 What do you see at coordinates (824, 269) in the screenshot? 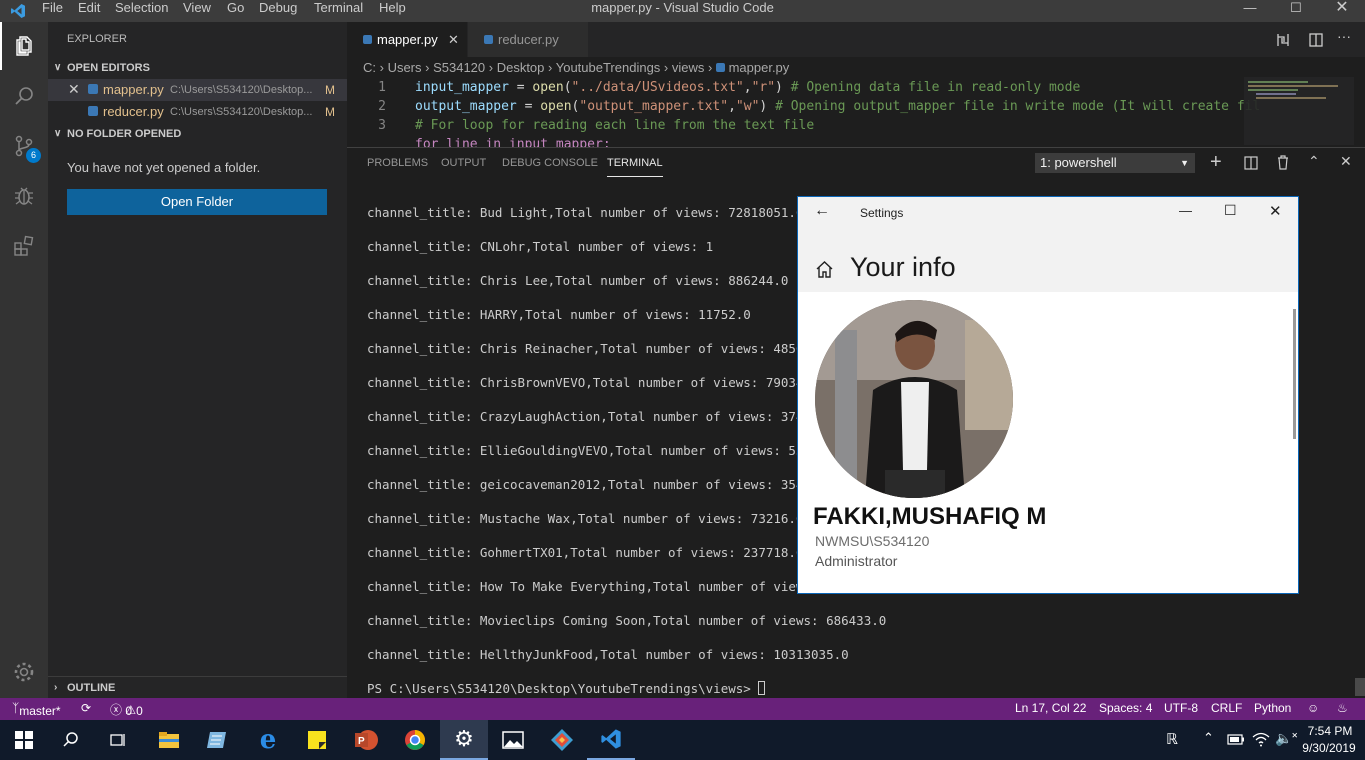
I see `home-icon` at bounding box center [824, 269].